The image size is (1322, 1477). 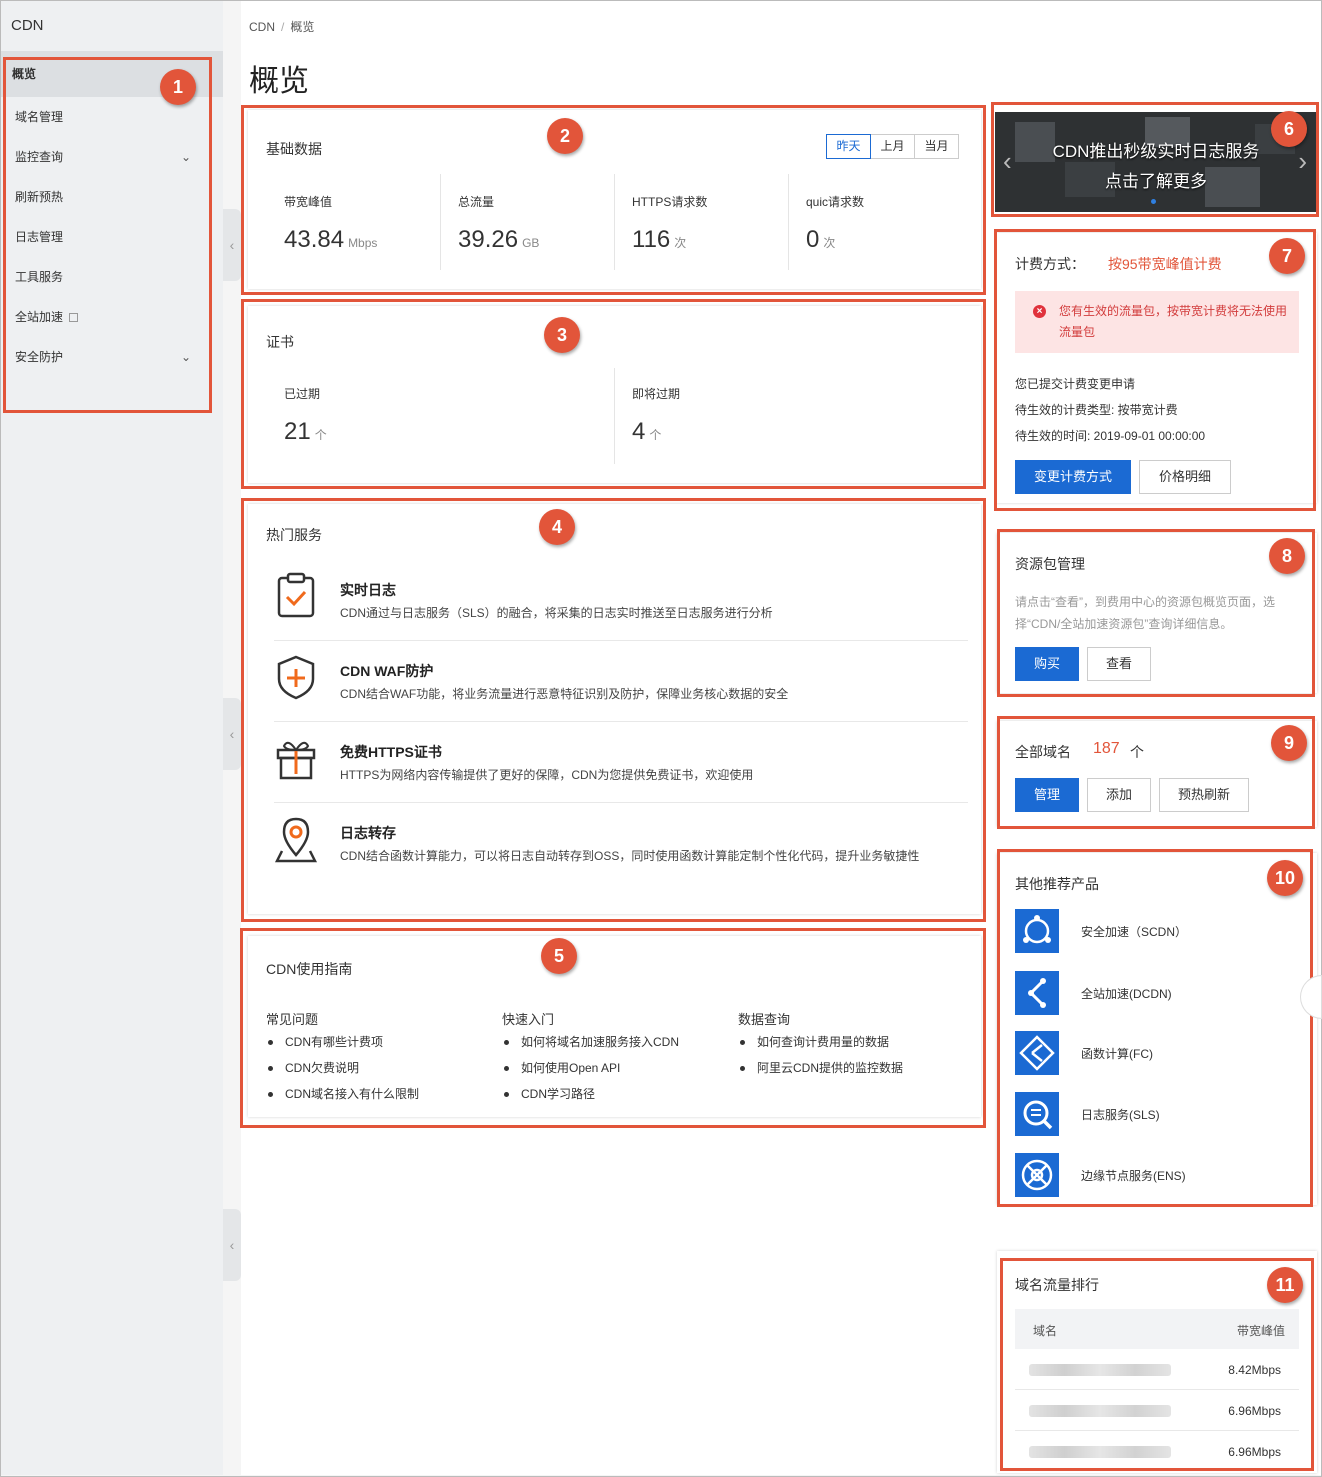 What do you see at coordinates (590, 1096) in the screenshot?
I see `guide-link: CDN学习路径` at bounding box center [590, 1096].